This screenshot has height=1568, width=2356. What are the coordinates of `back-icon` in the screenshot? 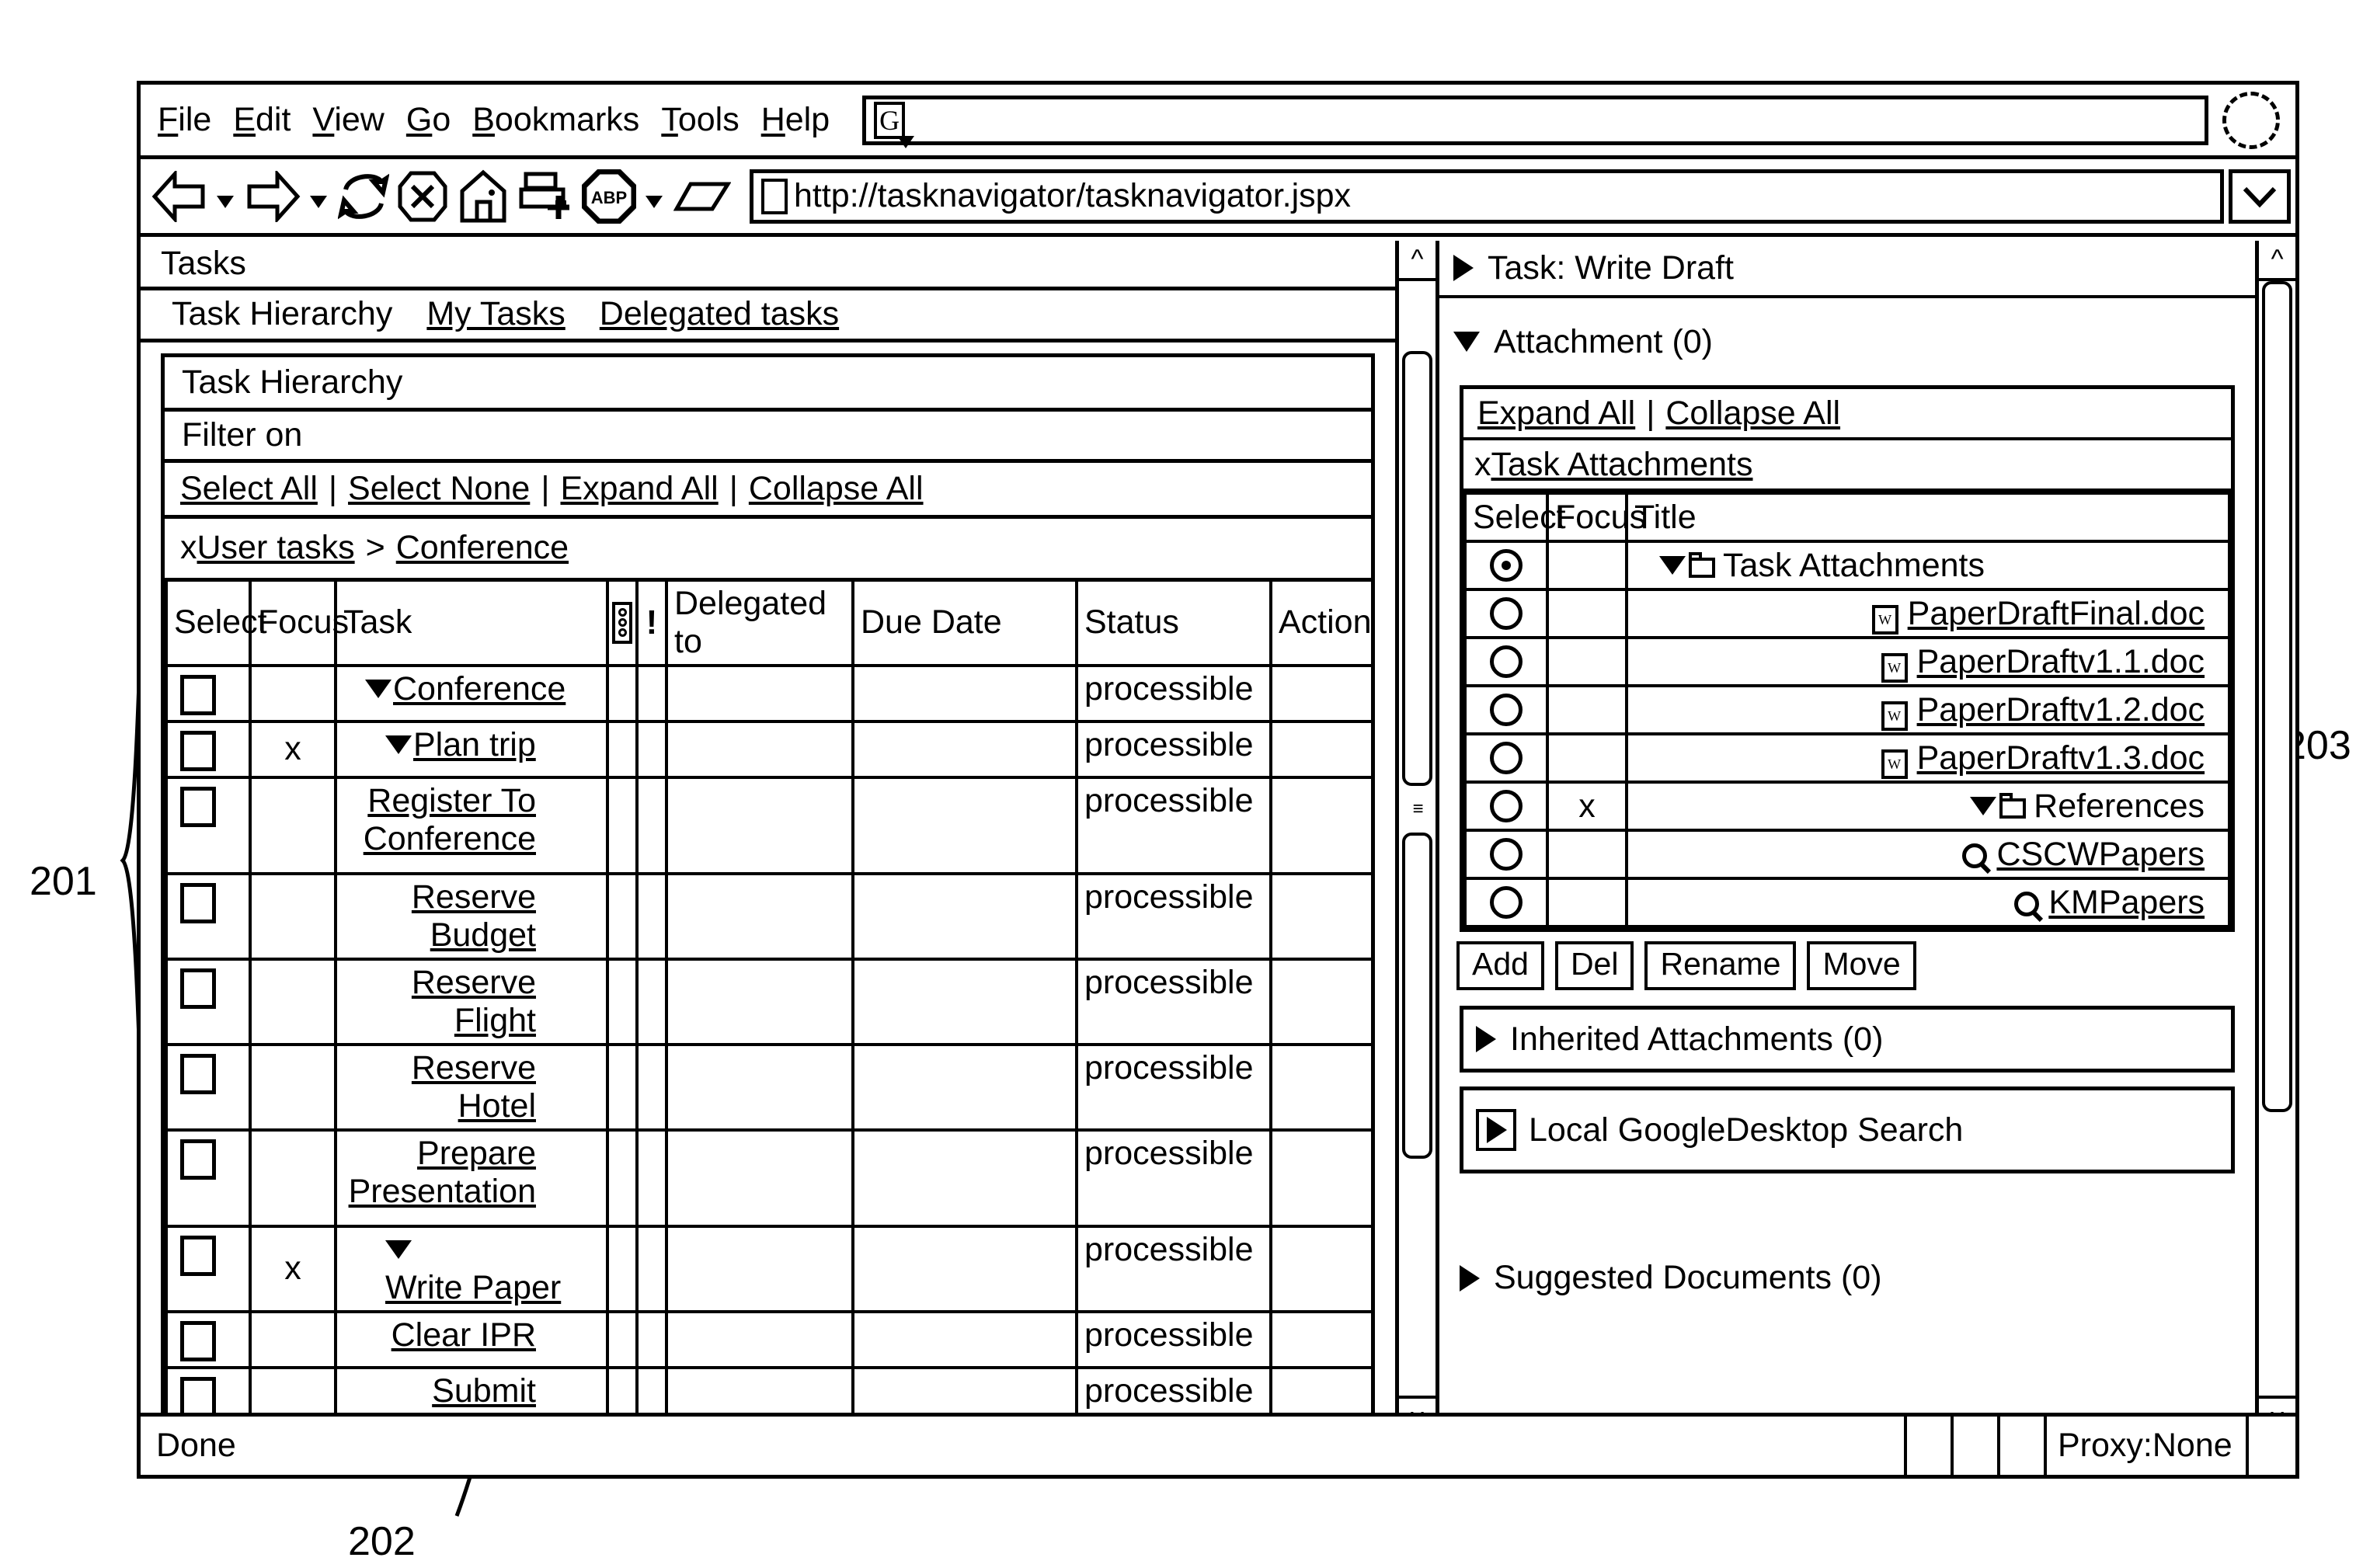 It's located at (179, 196).